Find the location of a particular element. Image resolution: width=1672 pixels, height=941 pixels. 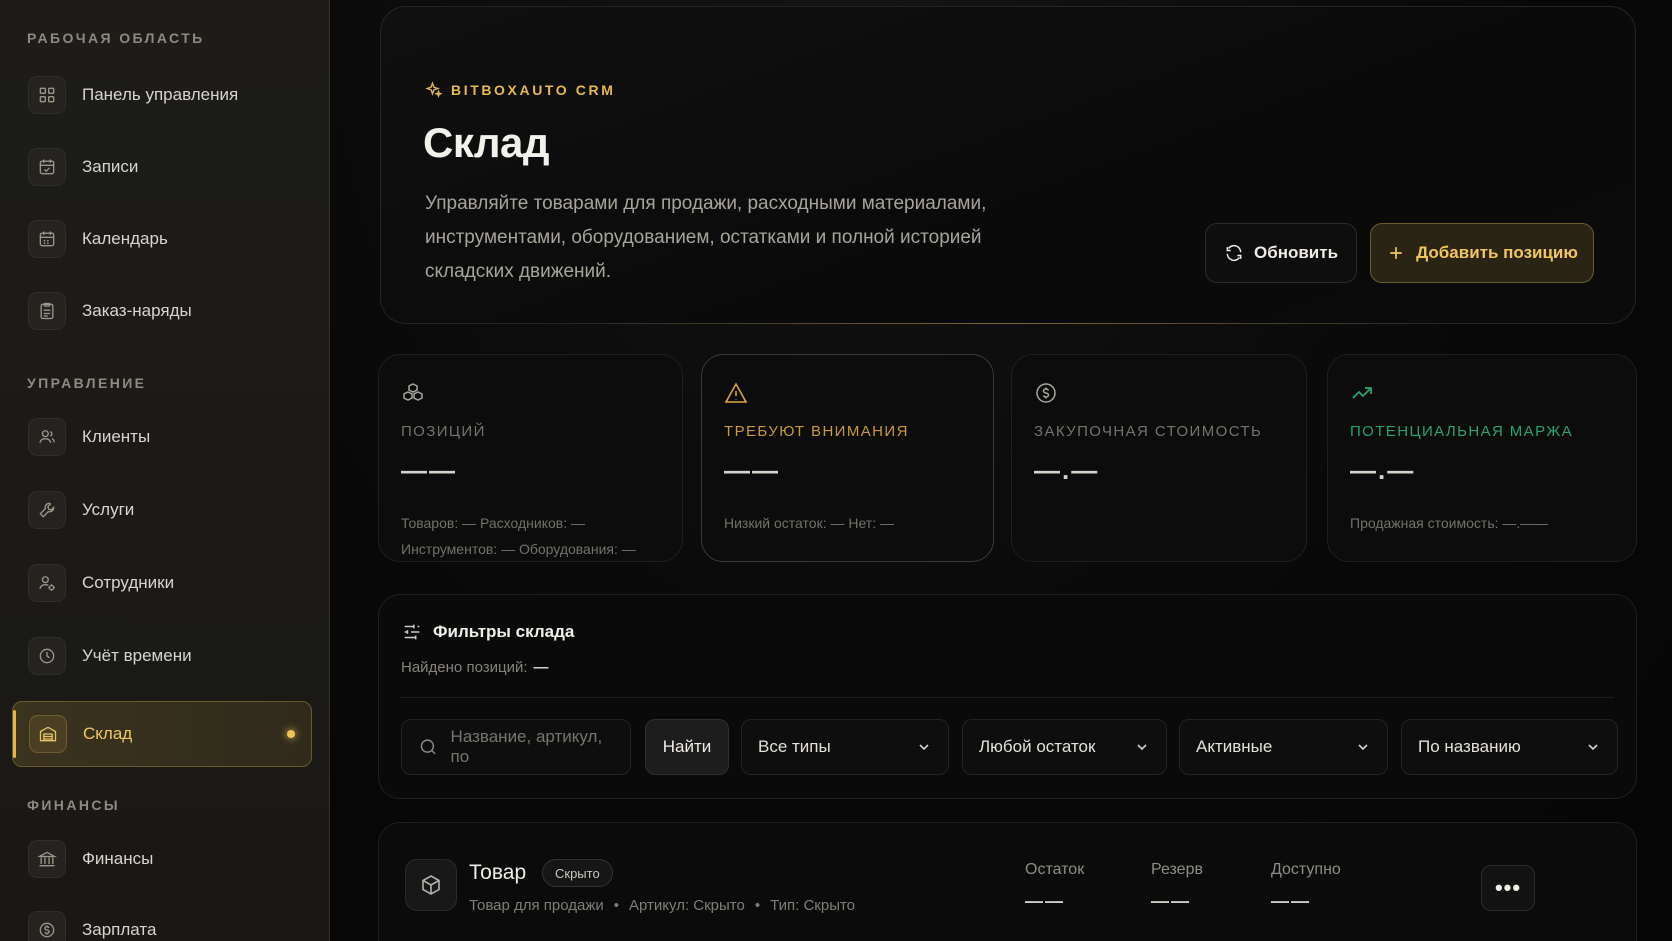

found-count: Найдено позиций: — is located at coordinates (475, 667).